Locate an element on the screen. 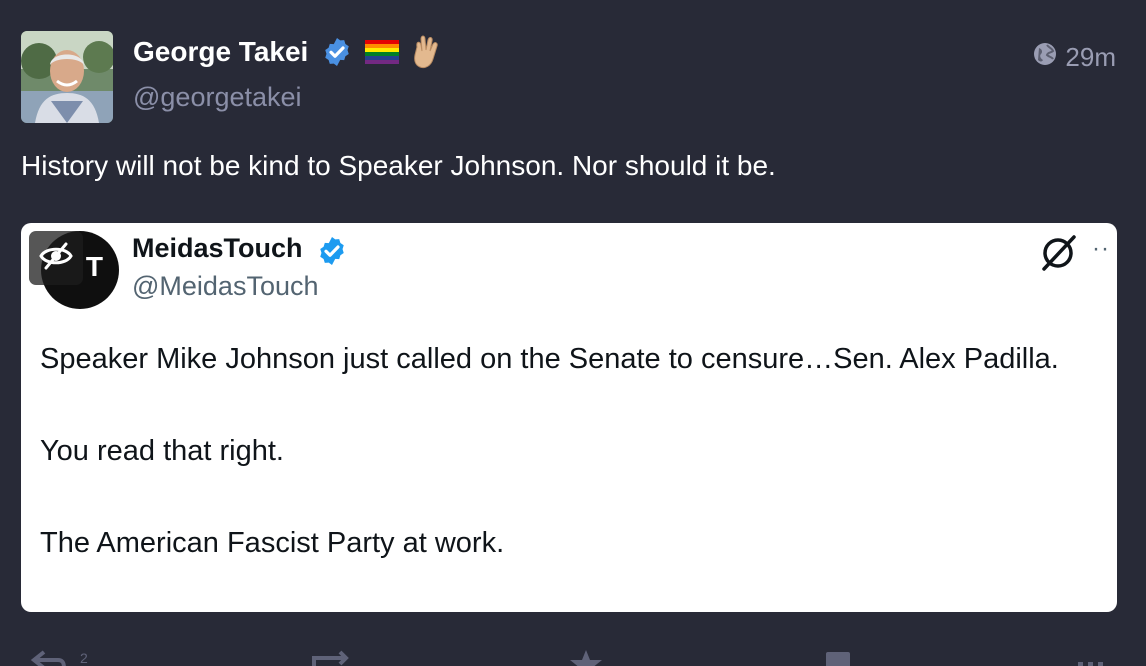 This screenshot has width=1146, height=666. rainbow-flag-icon is located at coordinates (382, 54).